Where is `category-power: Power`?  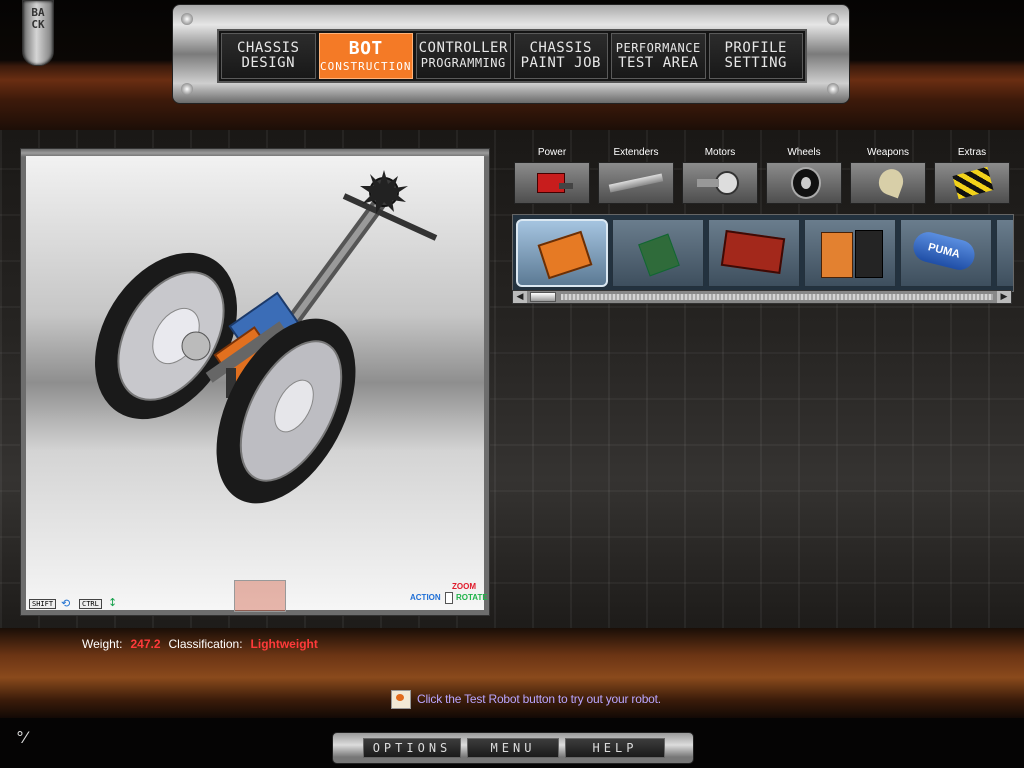 category-power: Power is located at coordinates (552, 175).